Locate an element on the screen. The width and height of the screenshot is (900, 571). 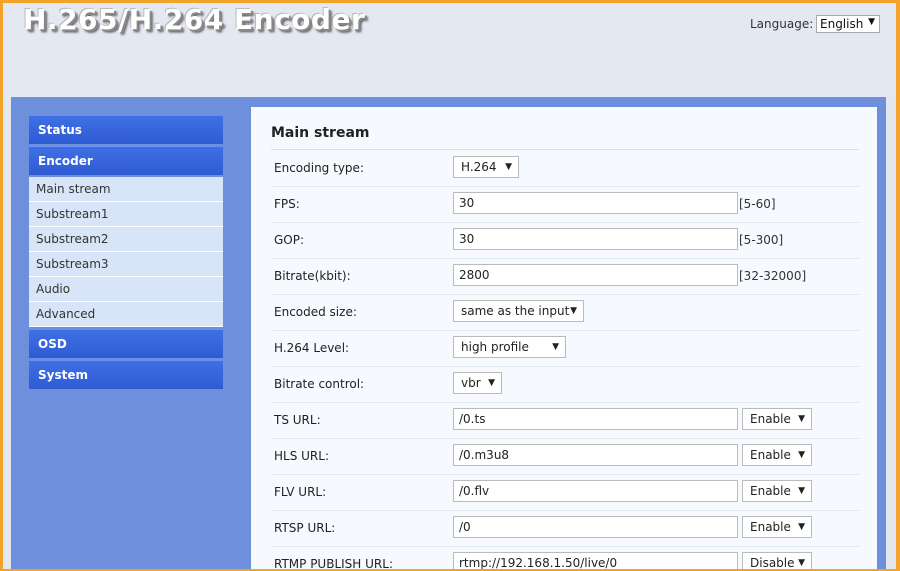
rtmp-url-state-select: Disable ▼ is located at coordinates (777, 560).